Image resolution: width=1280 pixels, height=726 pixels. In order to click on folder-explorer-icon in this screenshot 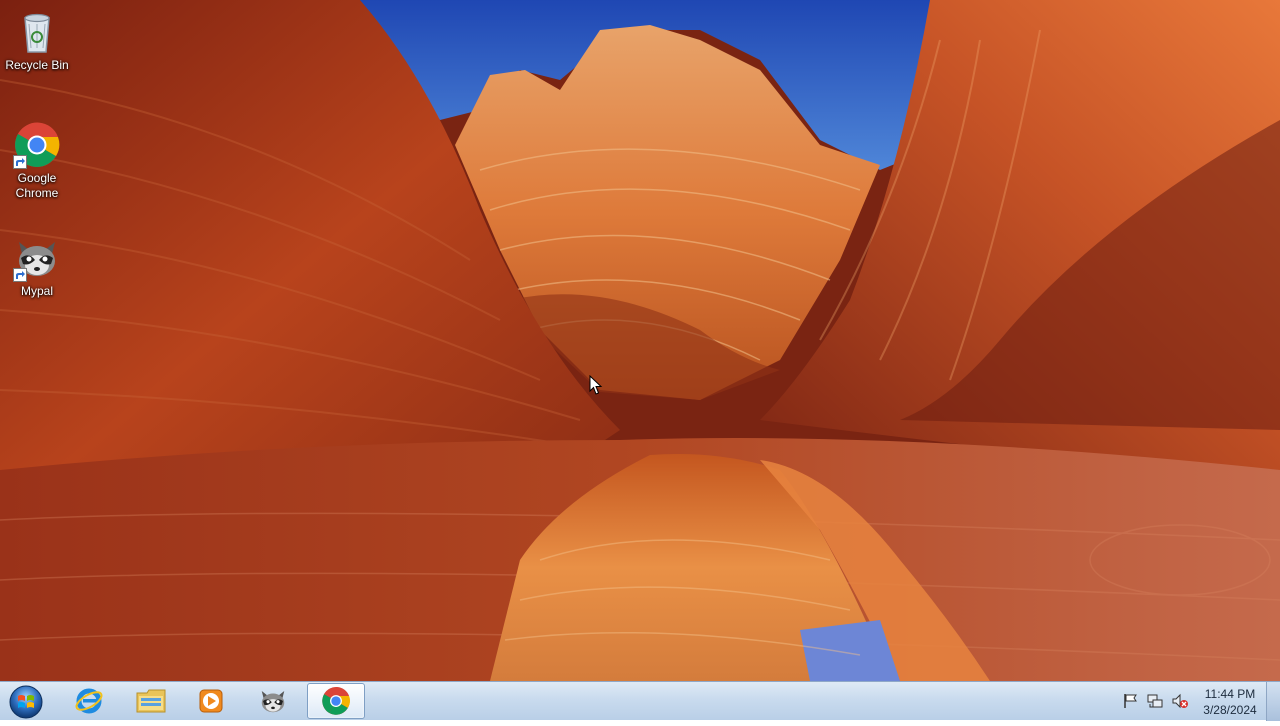, I will do `click(151, 701)`.